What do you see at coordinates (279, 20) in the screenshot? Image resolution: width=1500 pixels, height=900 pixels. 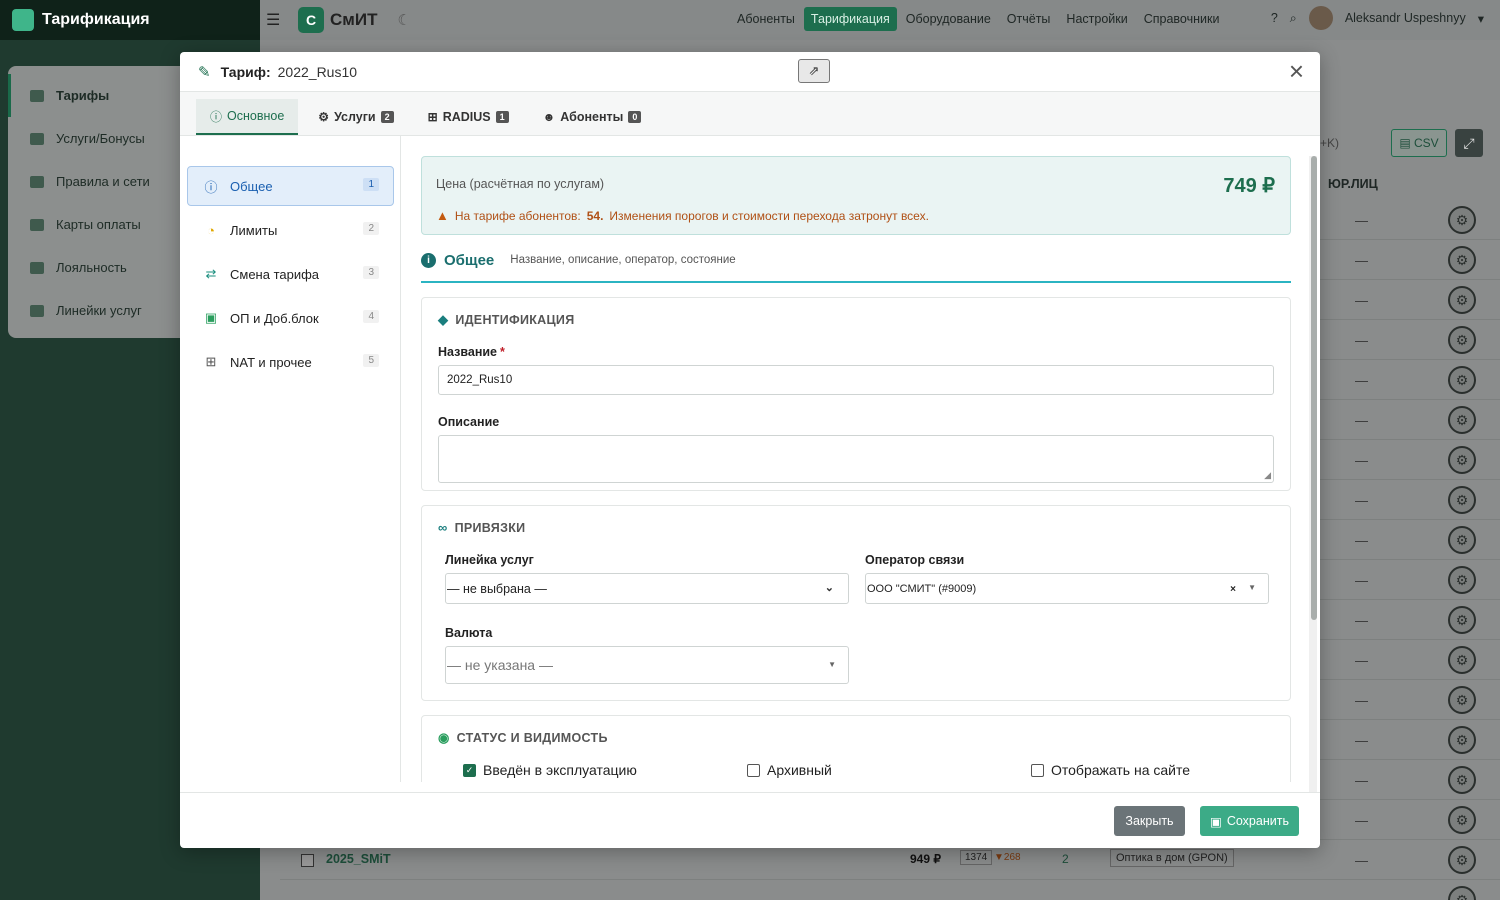 I see `hamburger-icon: ☰` at bounding box center [279, 20].